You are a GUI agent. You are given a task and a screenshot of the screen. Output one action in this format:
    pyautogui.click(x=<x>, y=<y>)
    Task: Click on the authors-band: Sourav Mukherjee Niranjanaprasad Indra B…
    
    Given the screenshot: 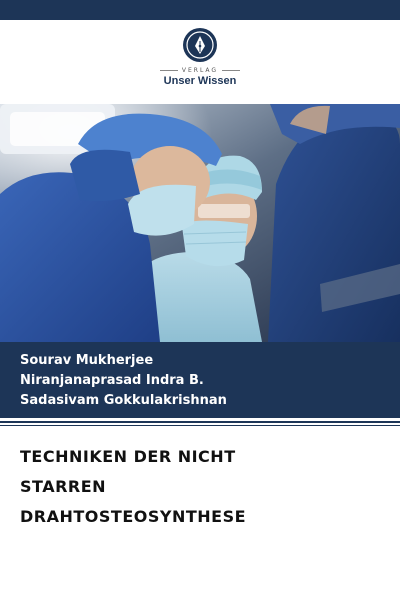 What is the action you would take?
    pyautogui.click(x=200, y=380)
    